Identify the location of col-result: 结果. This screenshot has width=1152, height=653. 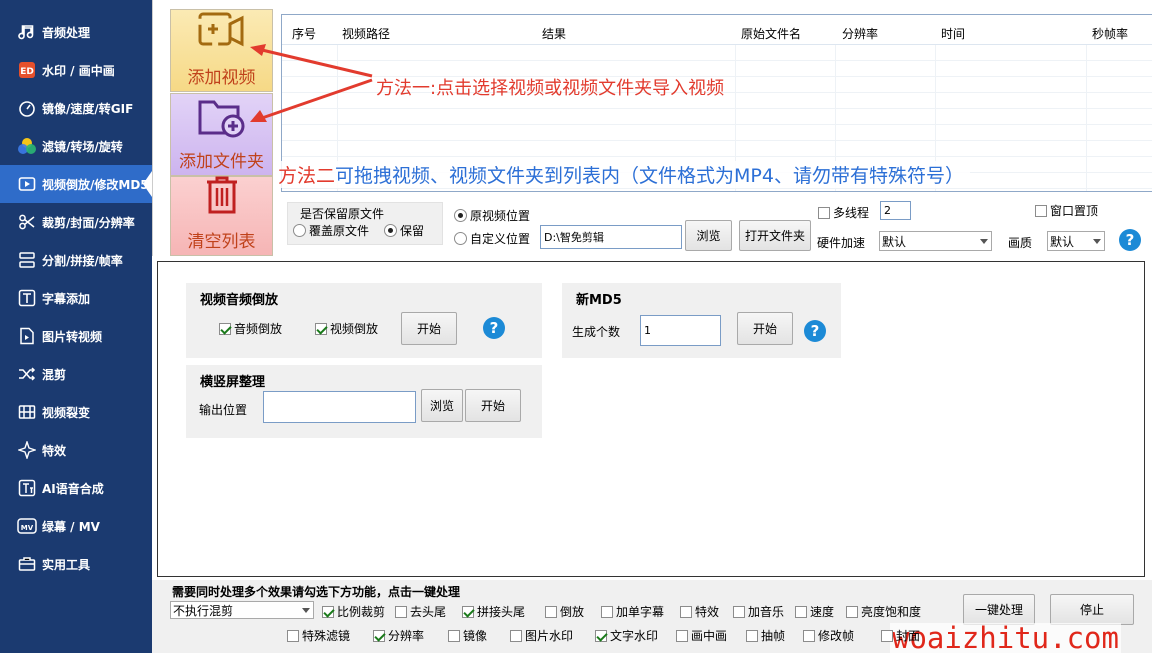
(554, 33).